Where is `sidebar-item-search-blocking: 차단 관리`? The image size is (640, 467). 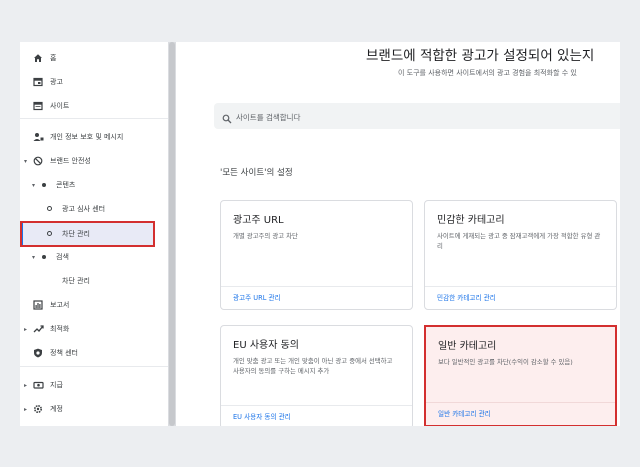 sidebar-item-search-blocking: 차단 관리 is located at coordinates (94, 281).